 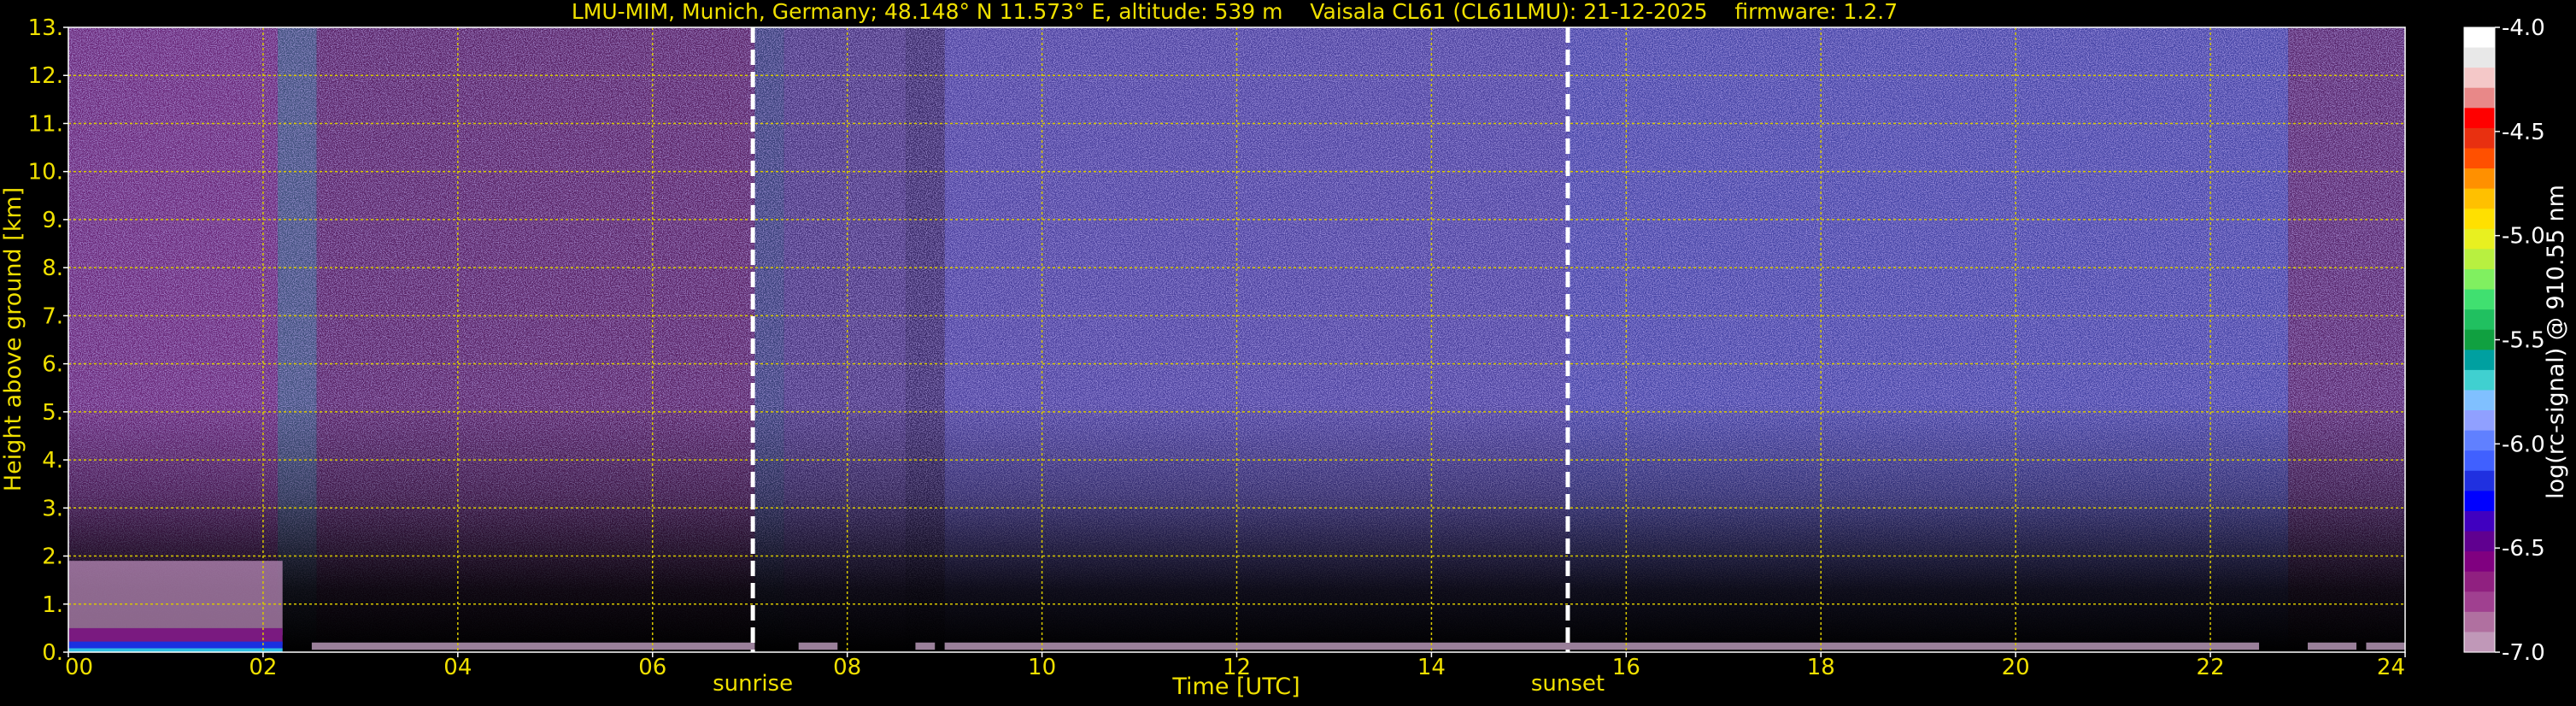 I want to click on y-tick-label: 13., so click(x=45, y=28).